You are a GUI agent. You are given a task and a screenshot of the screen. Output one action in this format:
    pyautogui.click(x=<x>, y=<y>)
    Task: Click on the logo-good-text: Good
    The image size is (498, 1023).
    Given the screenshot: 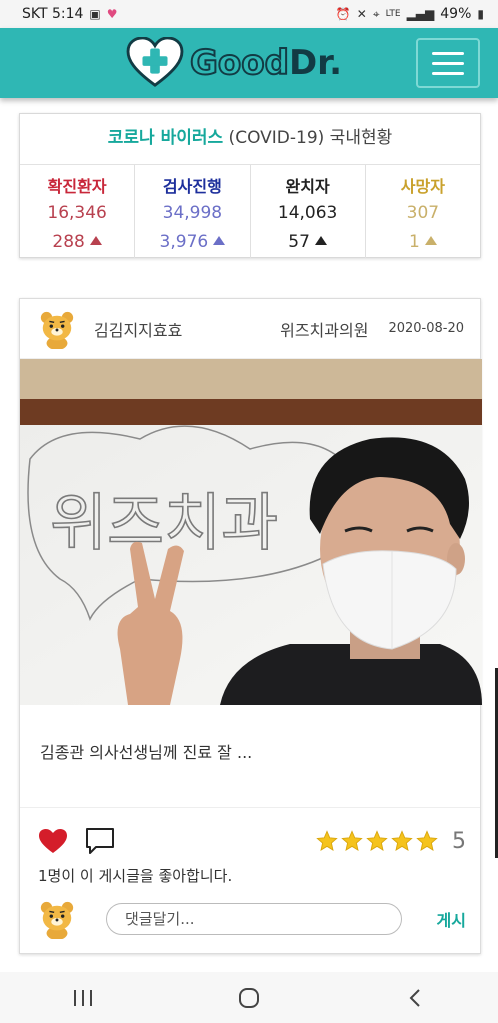 What is the action you would take?
    pyautogui.click(x=239, y=63)
    